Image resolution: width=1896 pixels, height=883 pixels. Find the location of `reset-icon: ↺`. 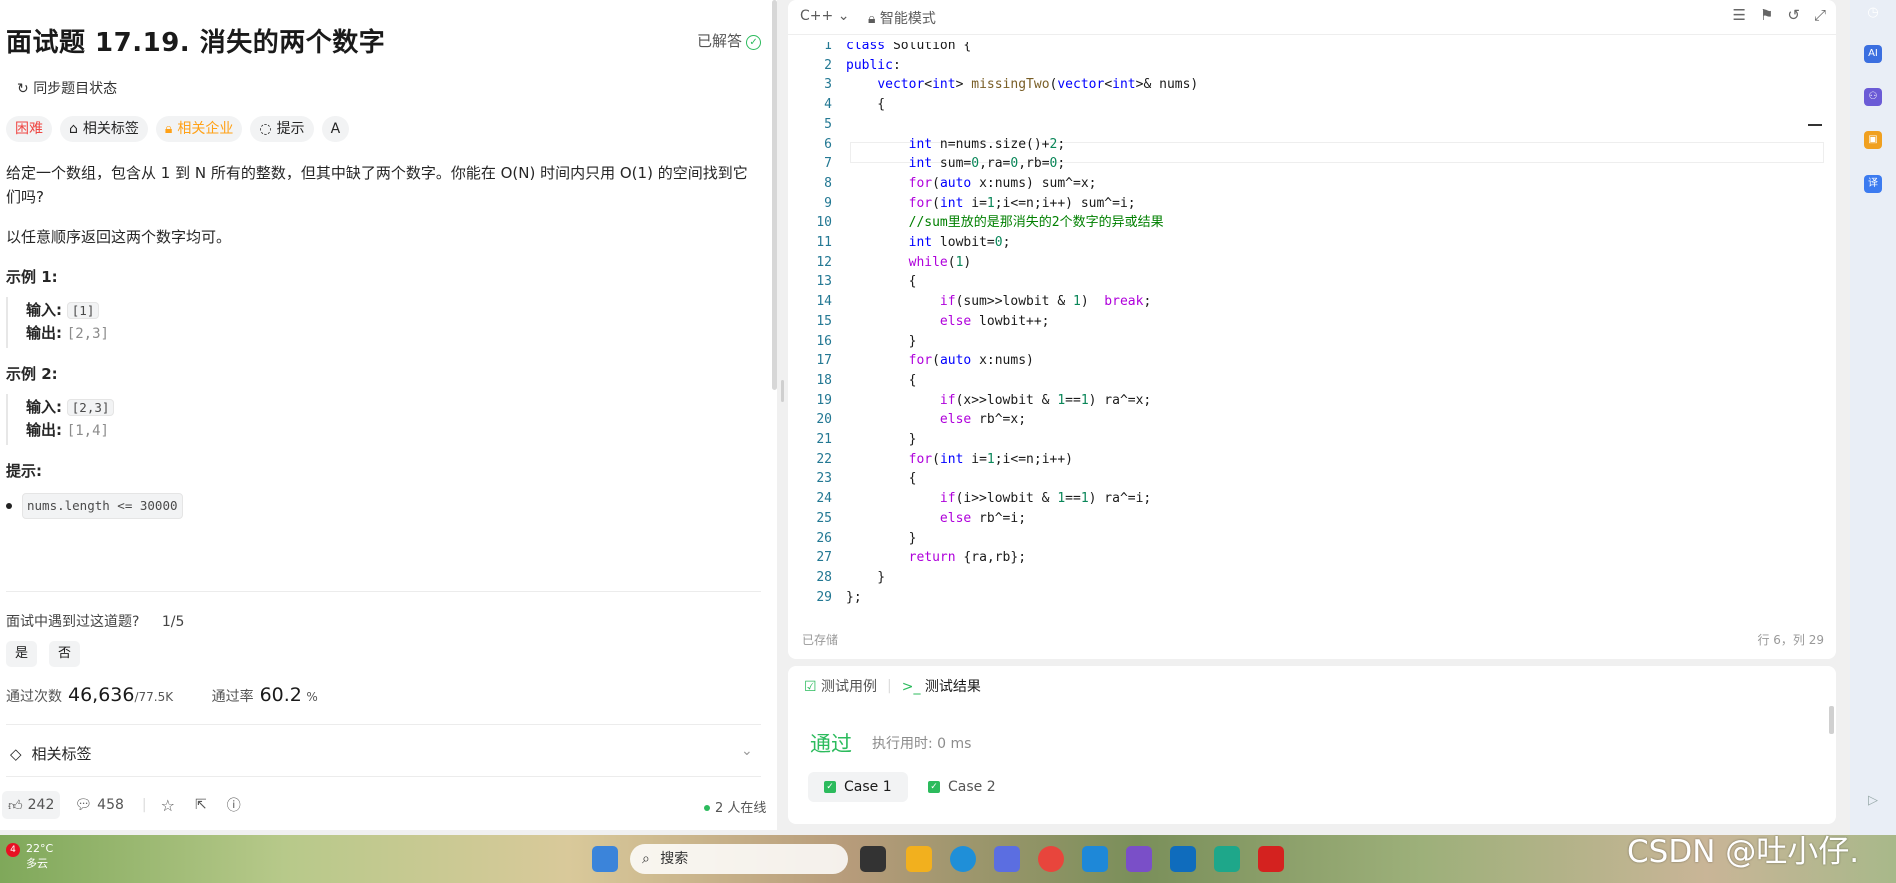

reset-icon: ↺ is located at coordinates (1793, 15).